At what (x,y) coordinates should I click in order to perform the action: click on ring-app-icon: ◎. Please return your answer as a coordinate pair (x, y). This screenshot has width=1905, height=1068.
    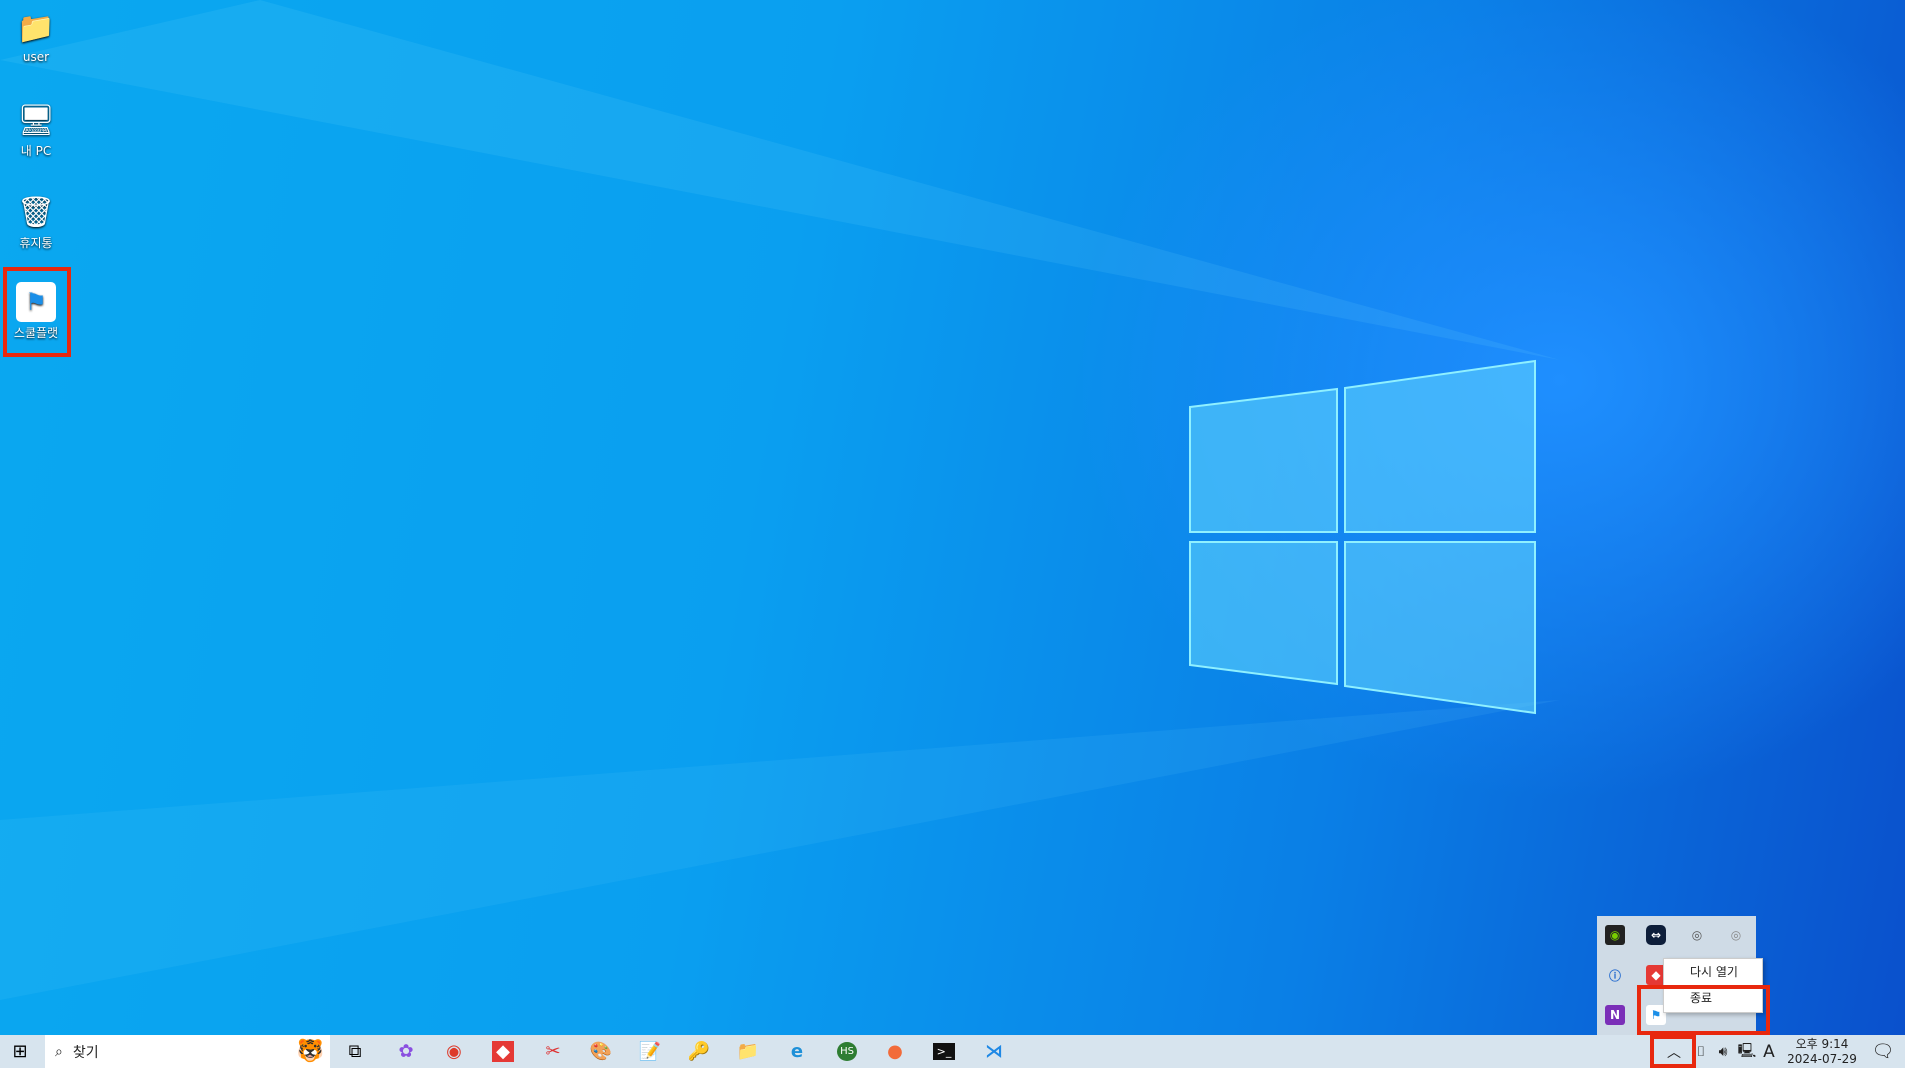
    Looking at the image, I should click on (1736, 935).